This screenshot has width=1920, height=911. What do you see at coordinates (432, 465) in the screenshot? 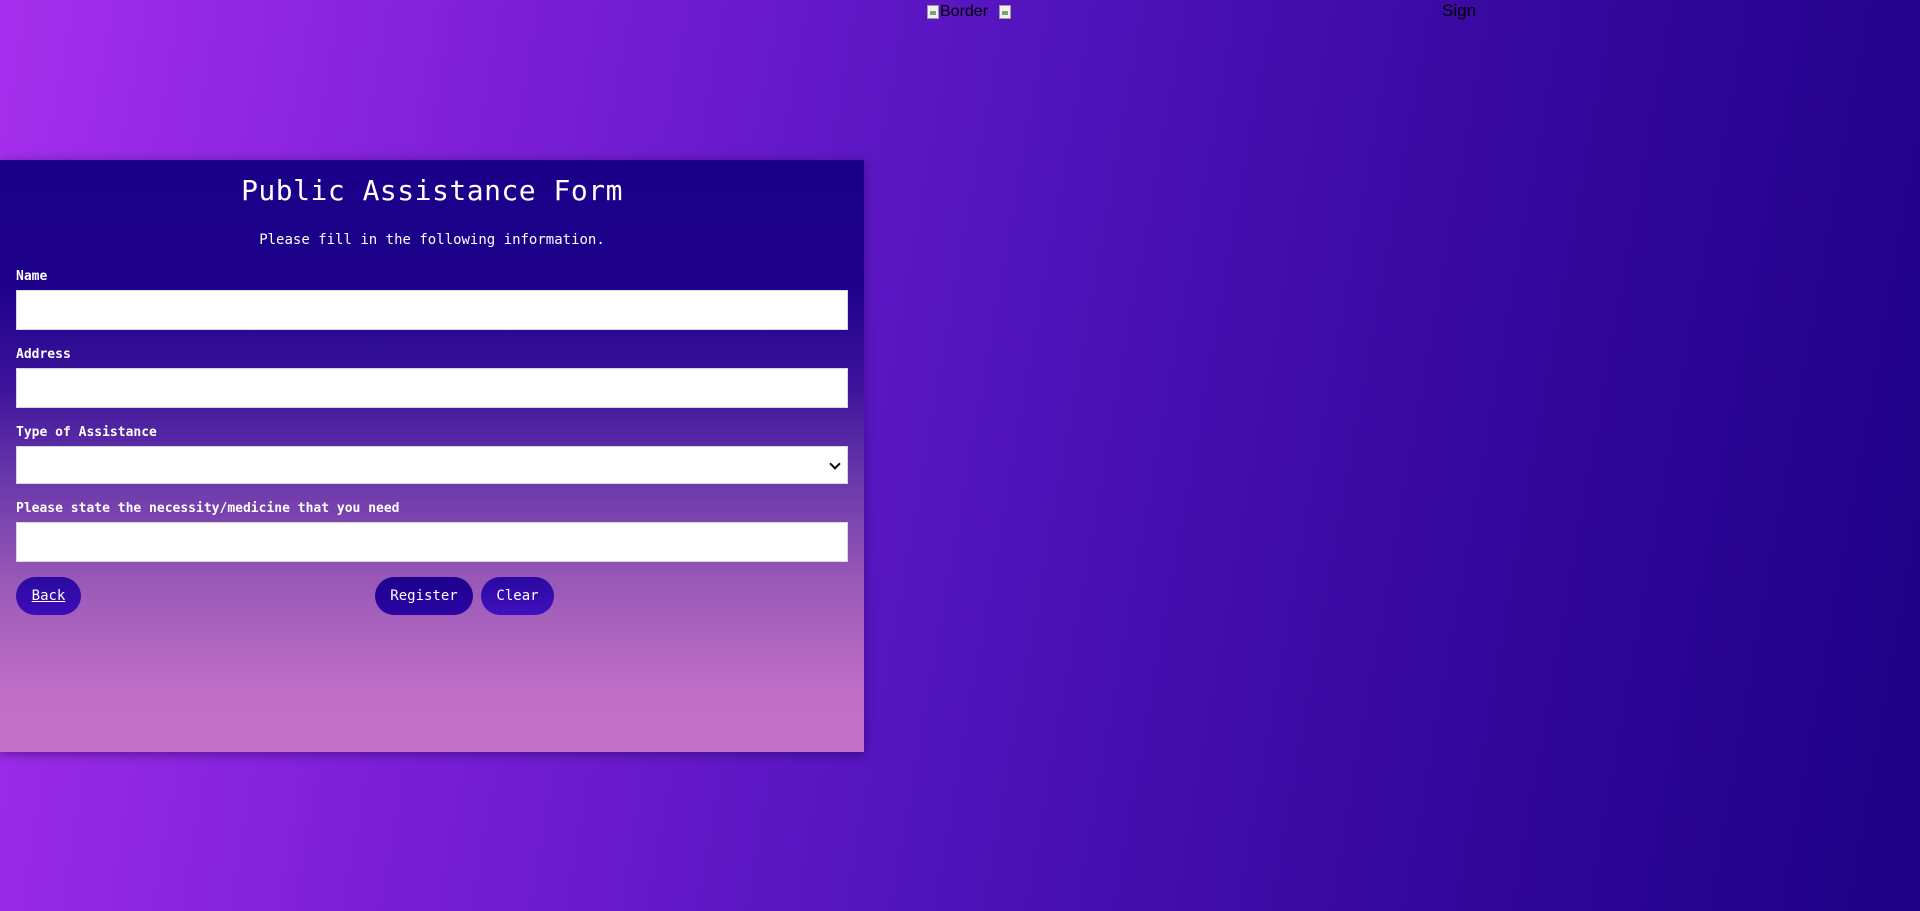
I see `assistance-type-select` at bounding box center [432, 465].